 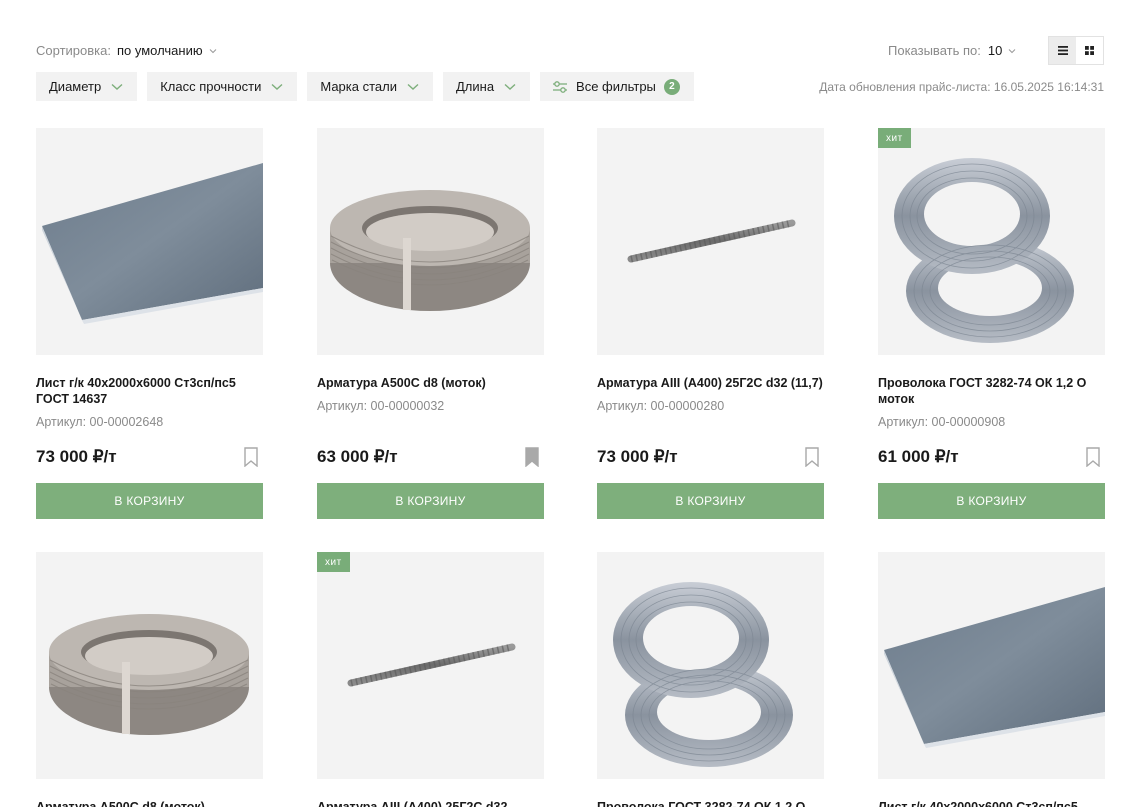 What do you see at coordinates (671, 86) in the screenshot?
I see `filter-count-badge: 2` at bounding box center [671, 86].